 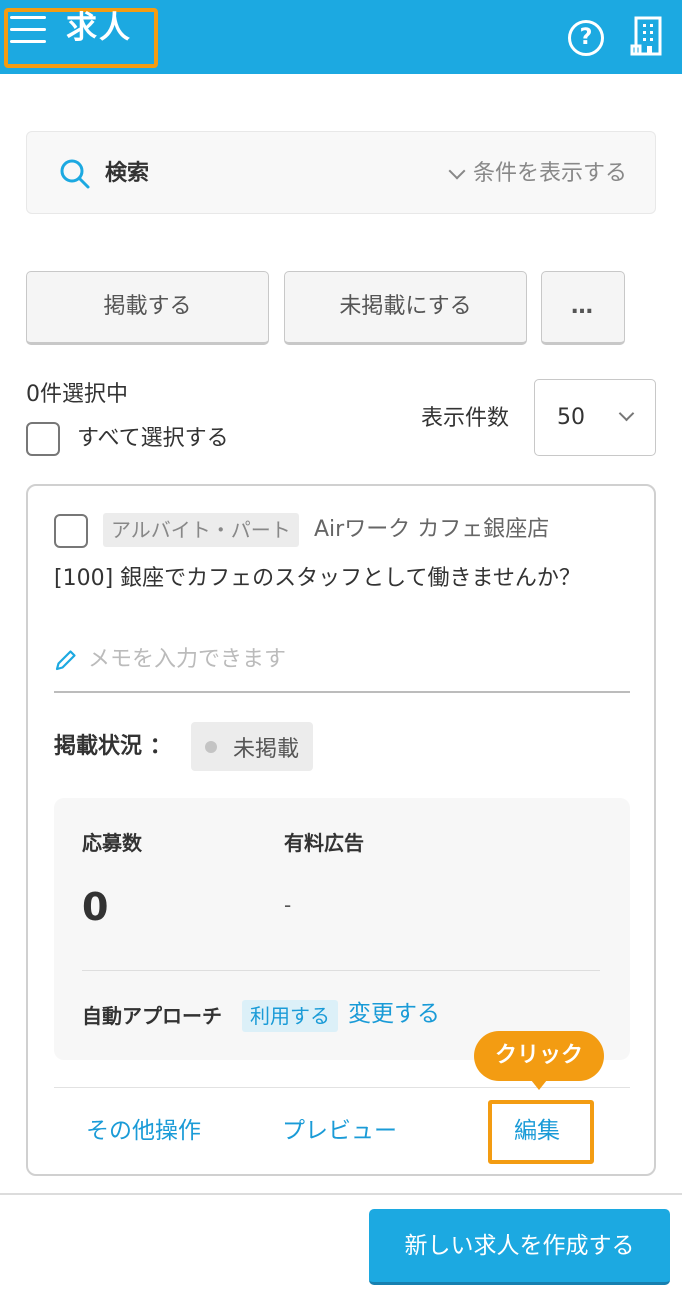 I want to click on per-page-label: 表示件数, so click(x=465, y=418).